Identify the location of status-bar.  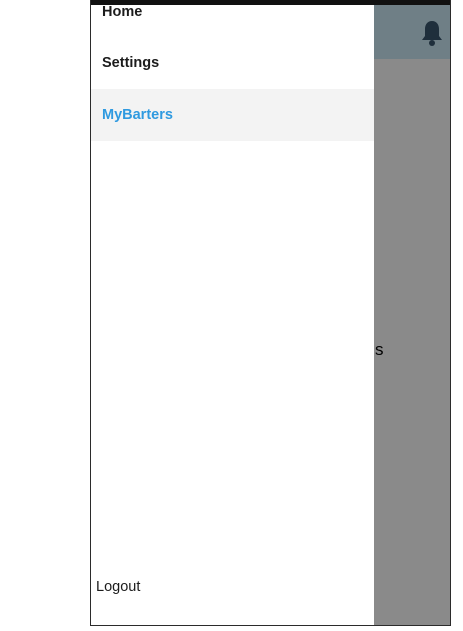
(270, 2).